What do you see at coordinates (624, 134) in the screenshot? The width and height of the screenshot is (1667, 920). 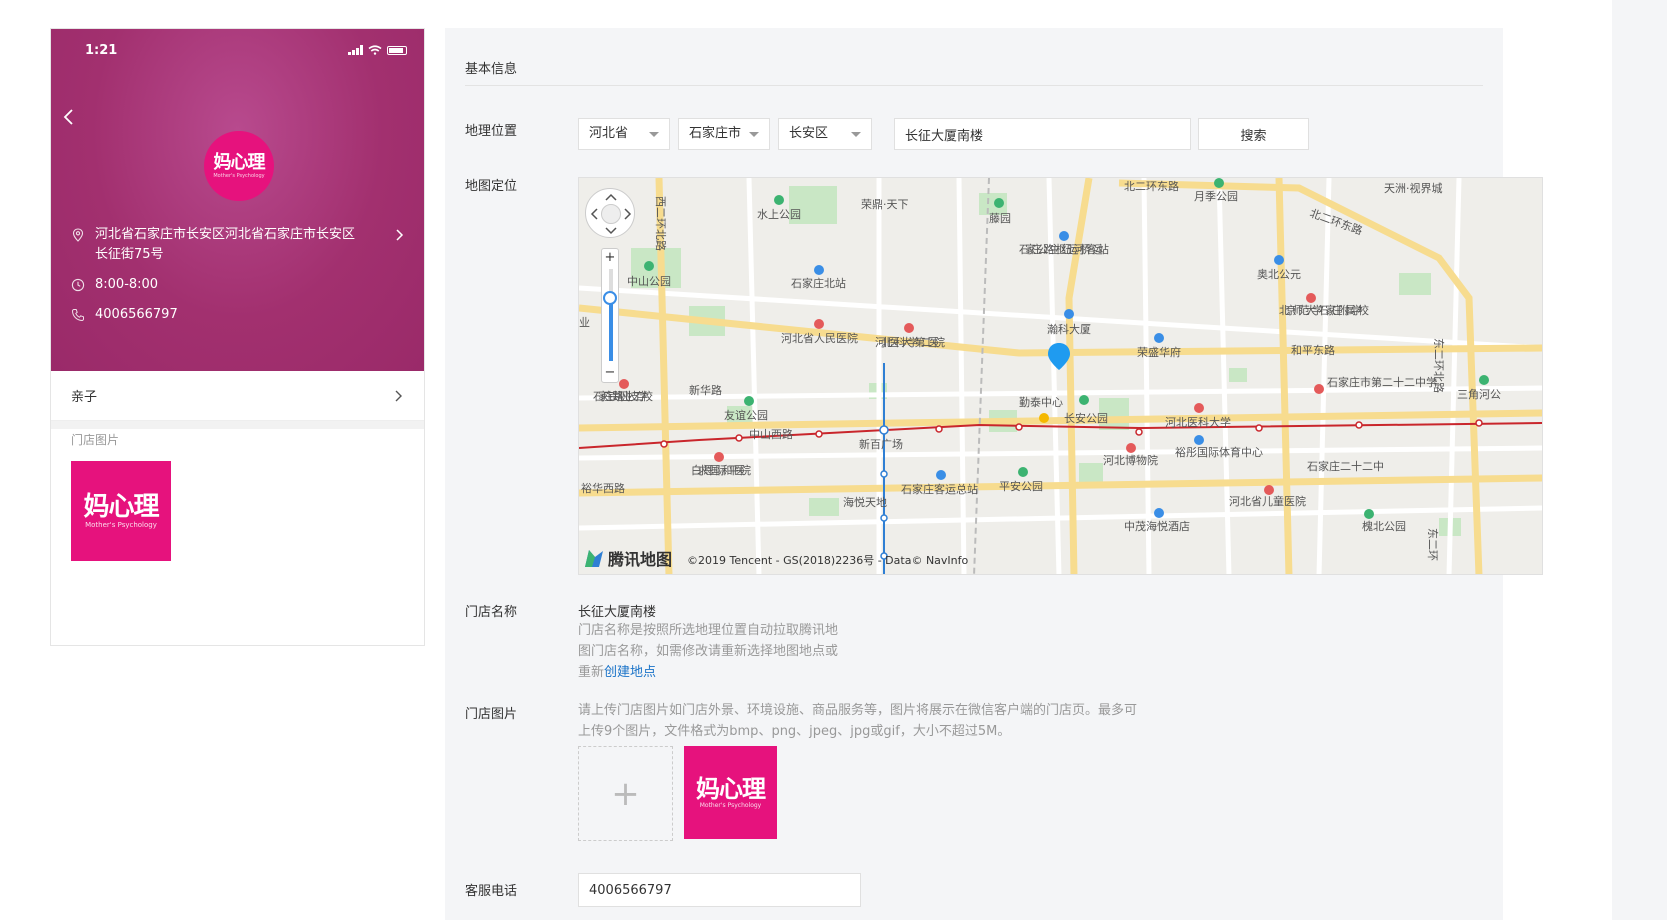 I see `province-select: 河北省` at bounding box center [624, 134].